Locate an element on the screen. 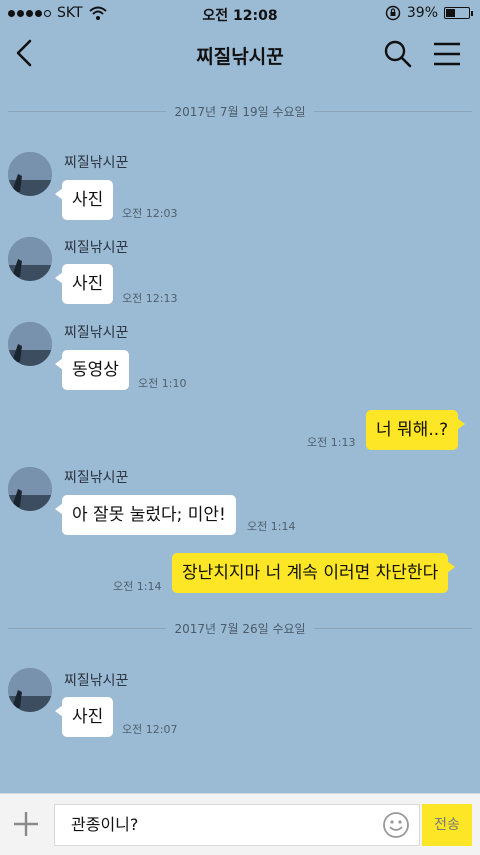 The image size is (480, 855). date-divider-label: 2017년 7월 26일 수요일 is located at coordinates (240, 628).